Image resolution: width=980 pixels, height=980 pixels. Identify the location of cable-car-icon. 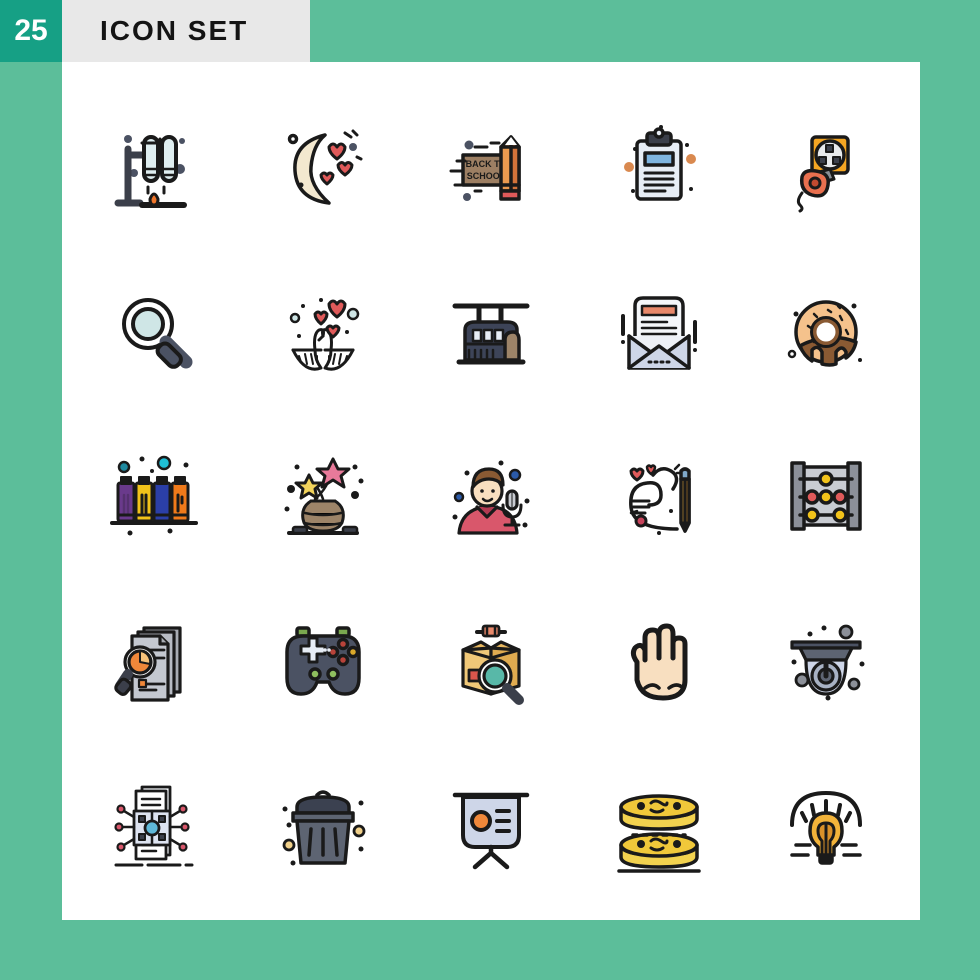
(491, 334).